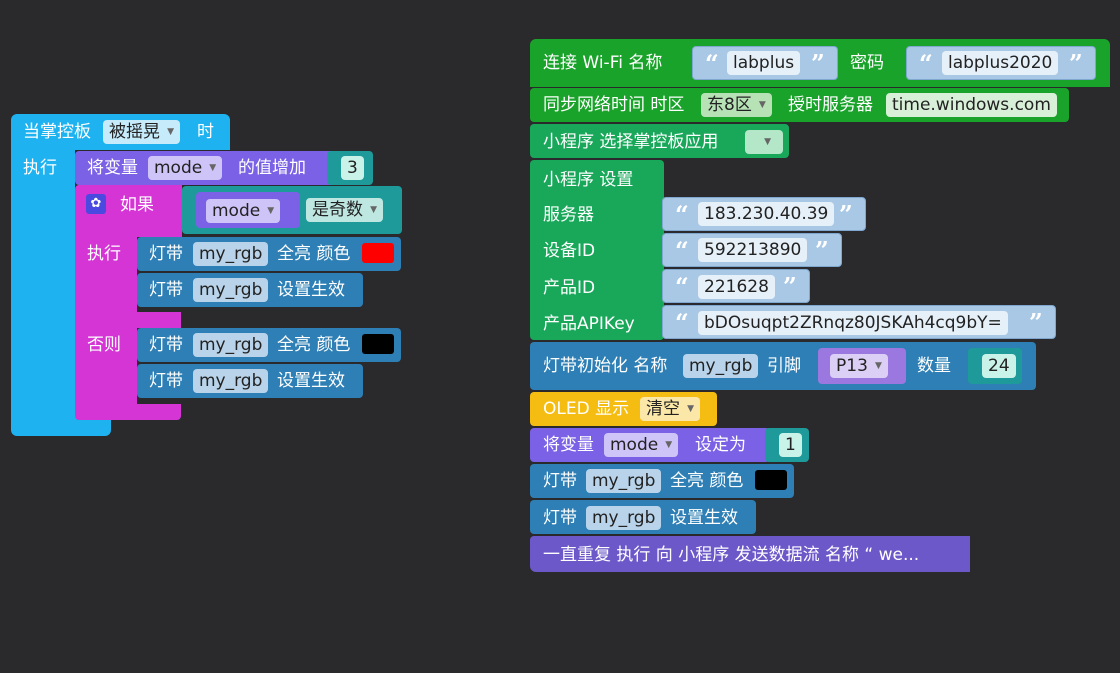  Describe the element at coordinates (243, 211) in the screenshot. I see `condition-var-dropdown: mode ▼` at that location.